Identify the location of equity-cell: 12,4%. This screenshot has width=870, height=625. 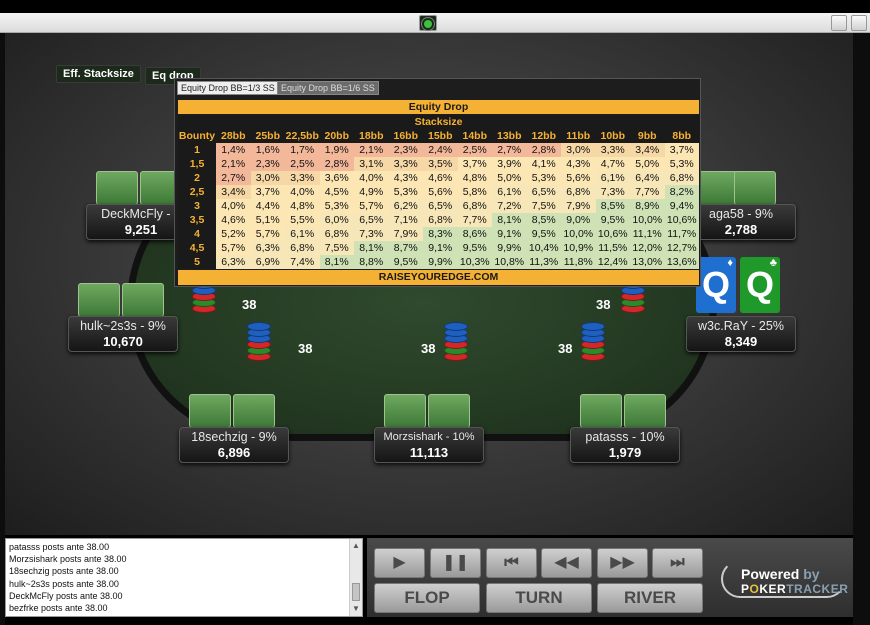
(612, 262).